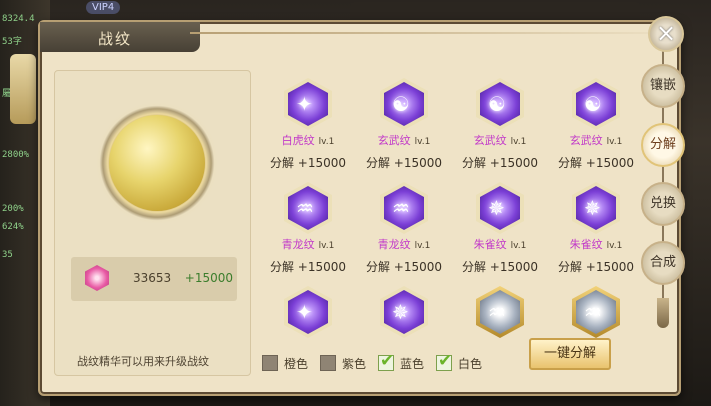  What do you see at coordinates (208, 278) in the screenshot?
I see `essence-gain: +15000` at bounding box center [208, 278].